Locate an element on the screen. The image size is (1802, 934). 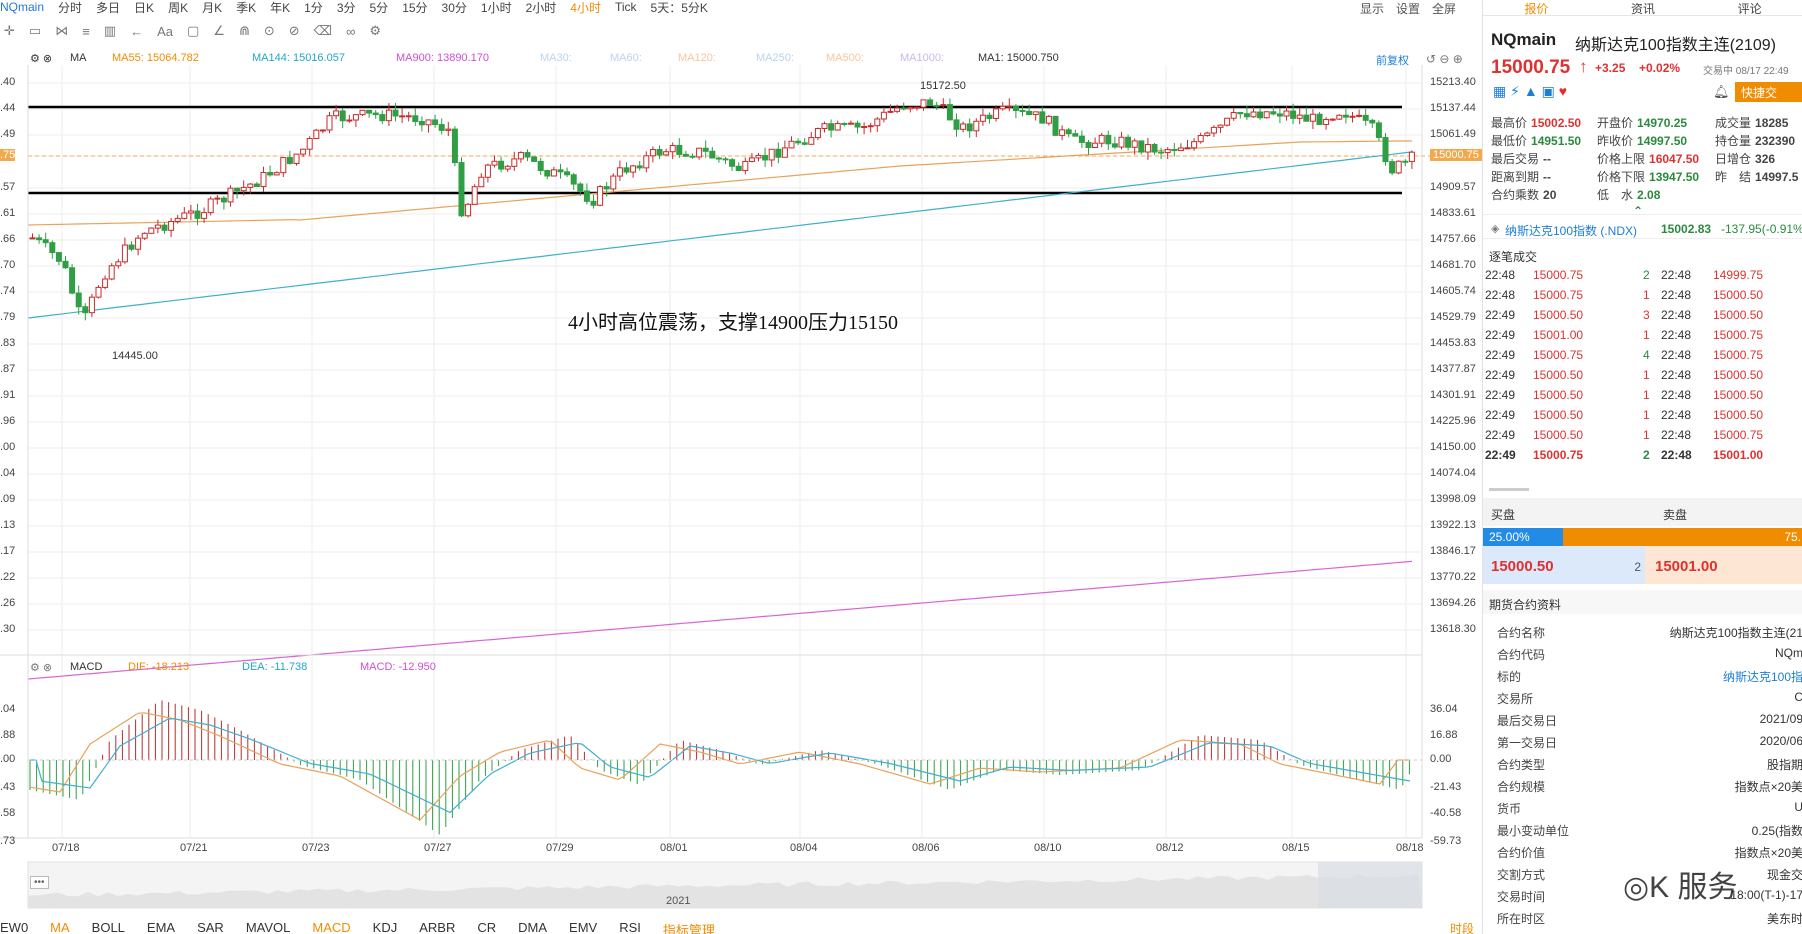
zoom-icons: ↺ ⊖ ⊕ is located at coordinates (1444, 59).